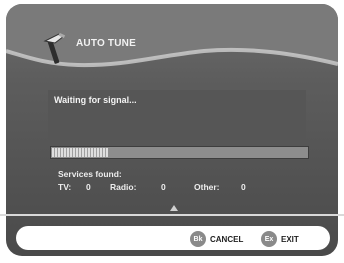  What do you see at coordinates (163, 187) in the screenshot?
I see `radio-count: 0` at bounding box center [163, 187].